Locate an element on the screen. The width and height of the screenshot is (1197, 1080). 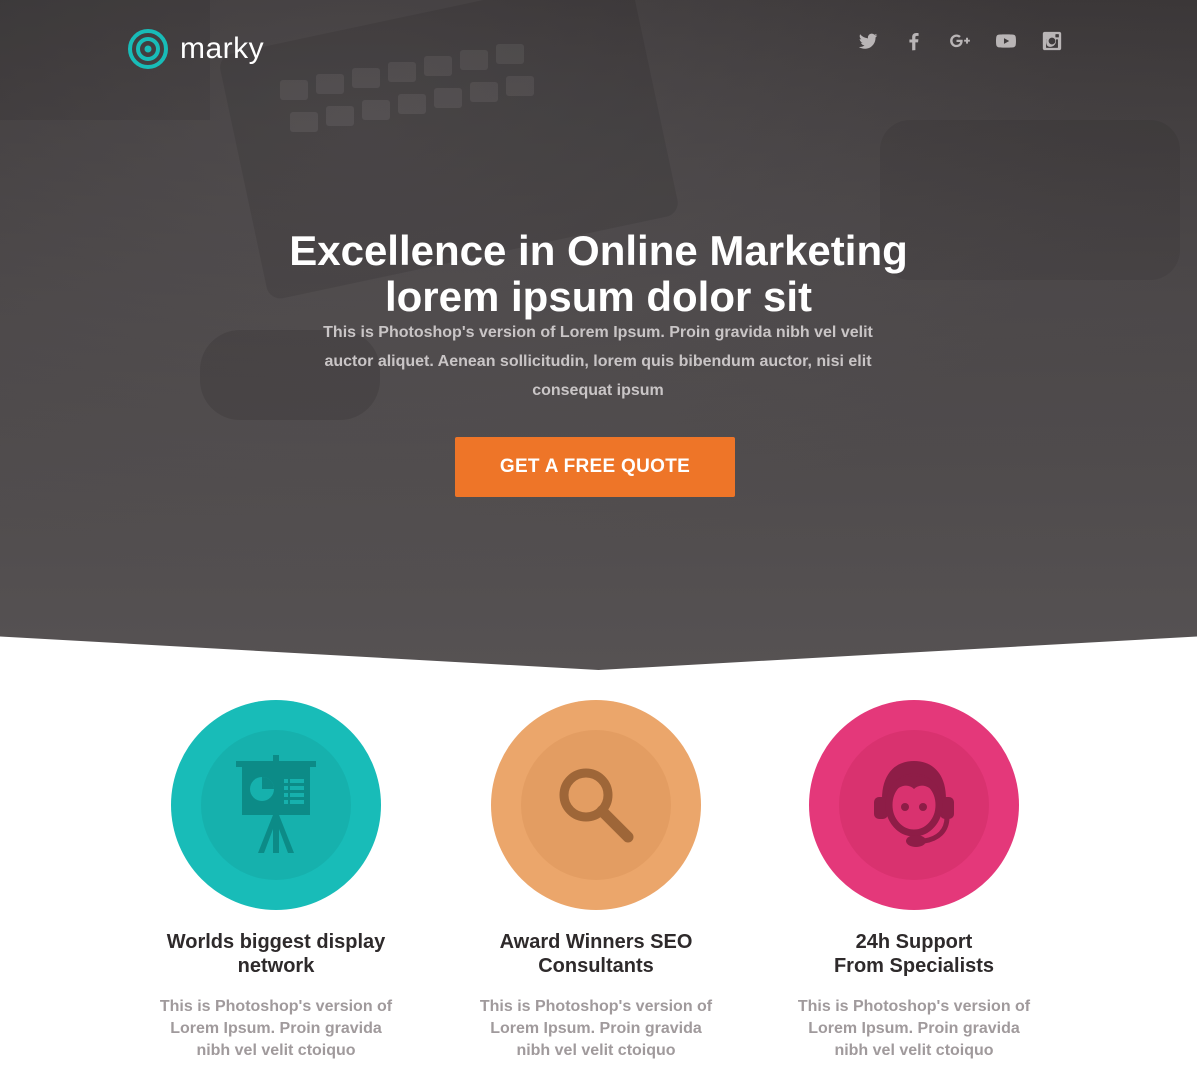
support-headset-icon is located at coordinates (914, 805).